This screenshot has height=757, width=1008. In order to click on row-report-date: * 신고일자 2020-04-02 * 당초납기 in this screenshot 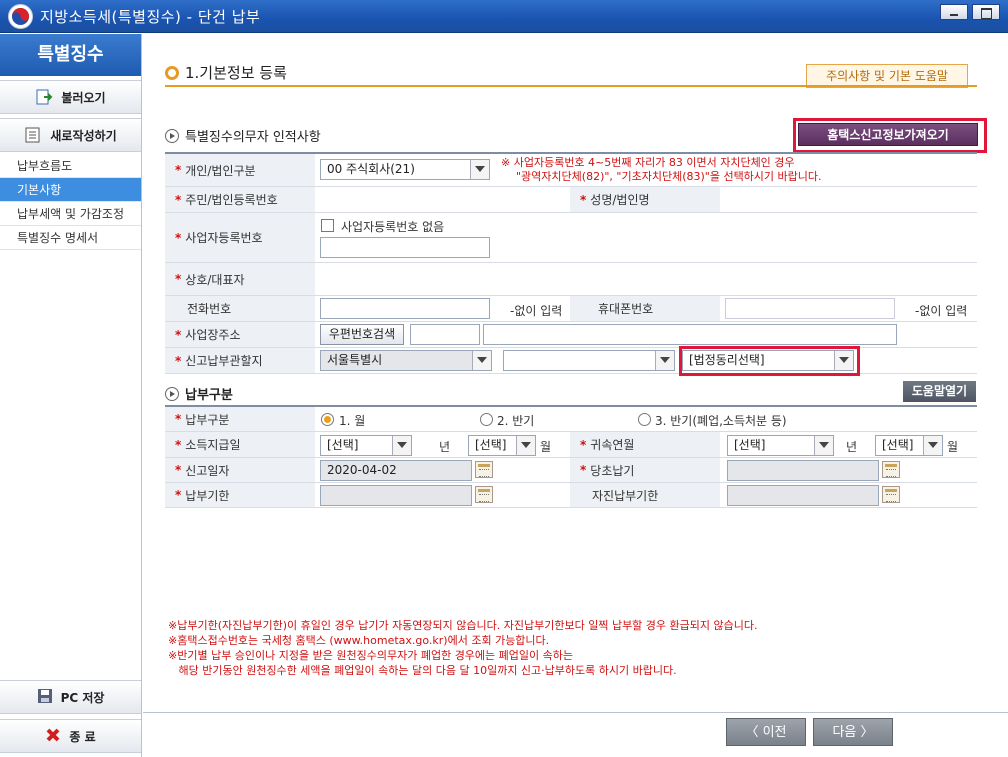, I will do `click(571, 470)`.